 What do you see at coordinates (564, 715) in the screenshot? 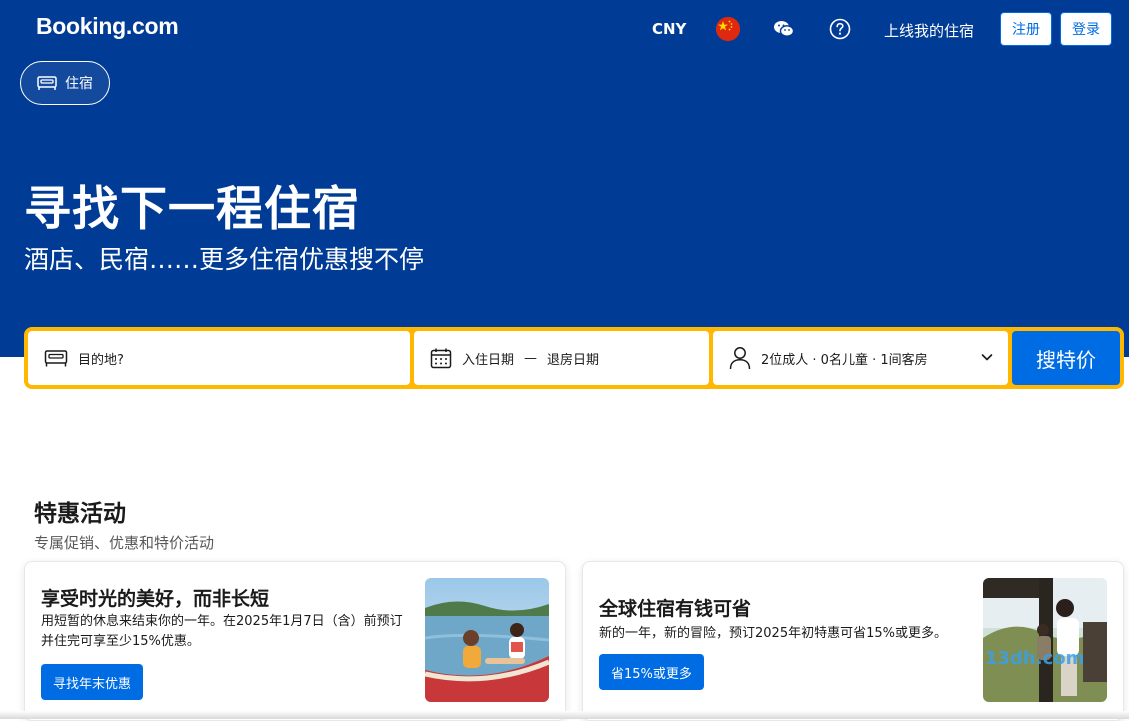
I see `scroll-shadow` at bounding box center [564, 715].